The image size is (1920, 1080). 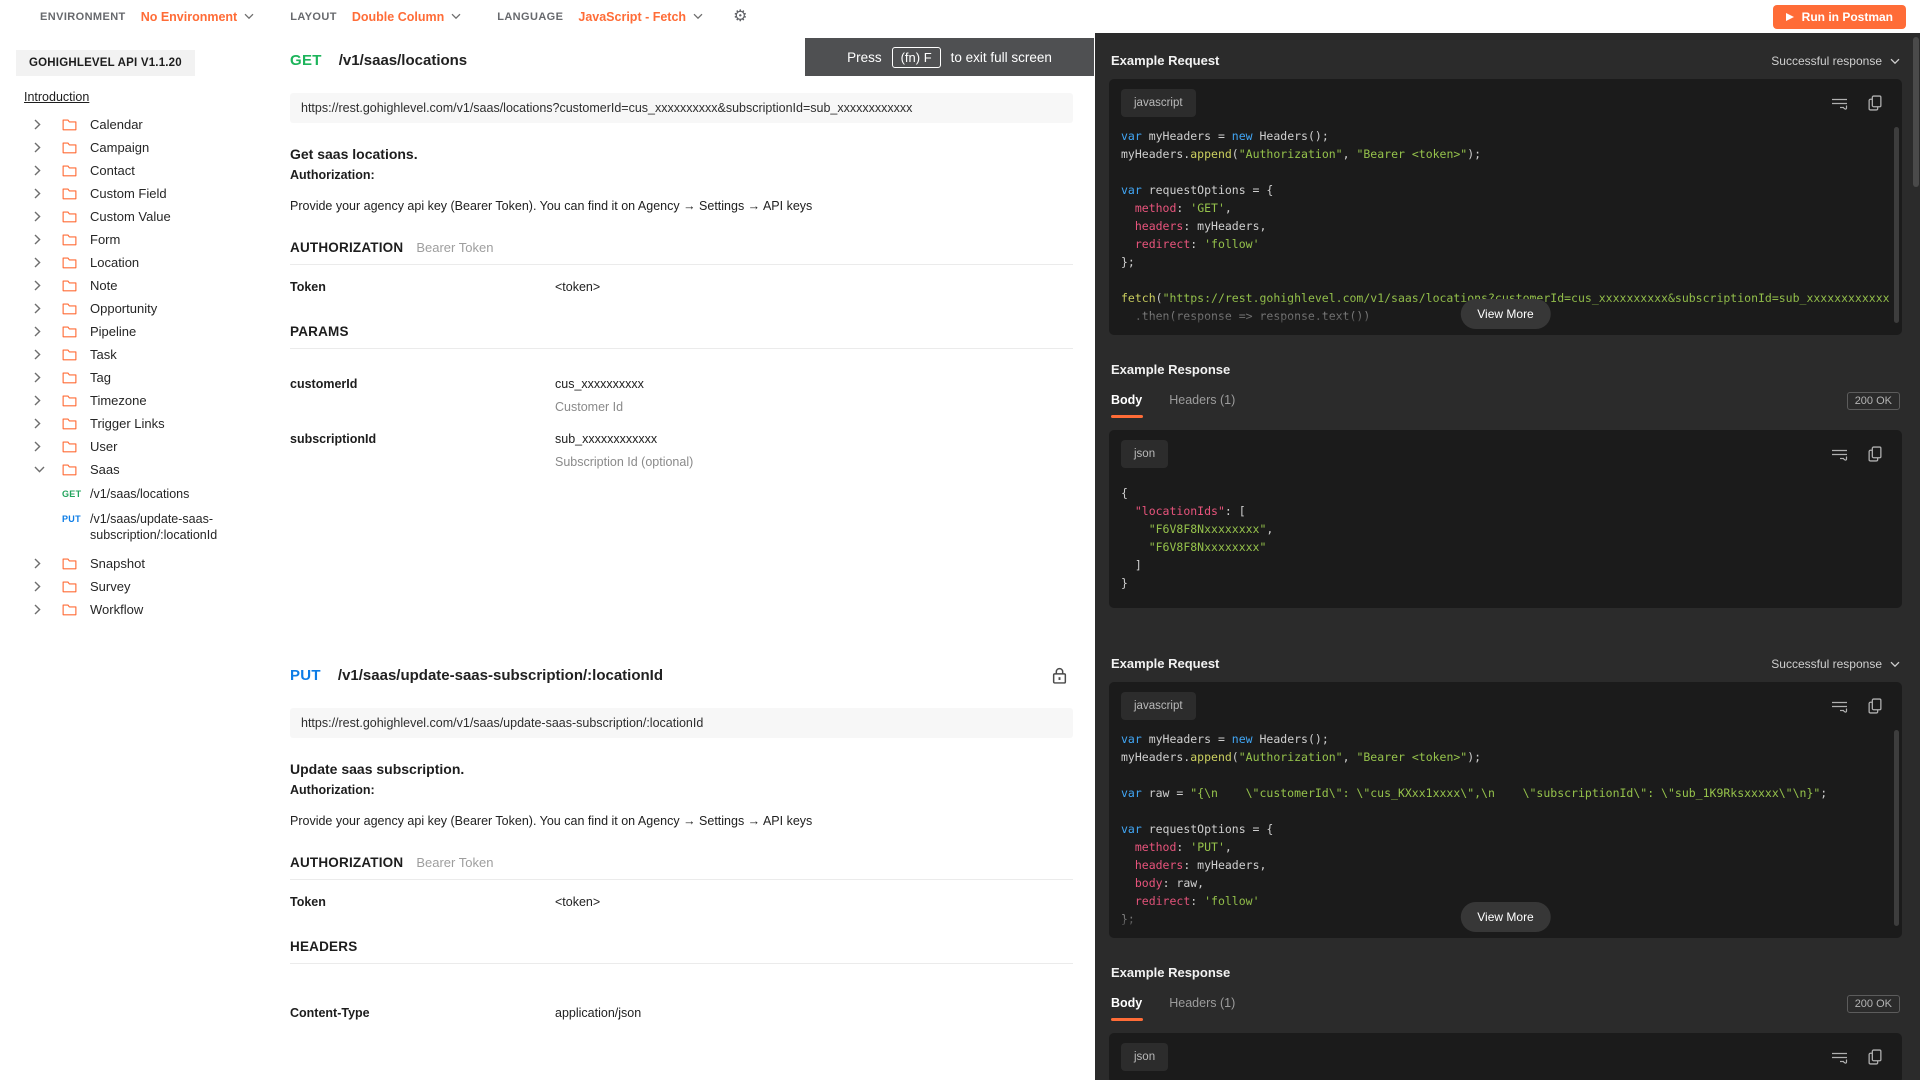 What do you see at coordinates (140, 354) in the screenshot?
I see `sidebar-folder-task: Task` at bounding box center [140, 354].